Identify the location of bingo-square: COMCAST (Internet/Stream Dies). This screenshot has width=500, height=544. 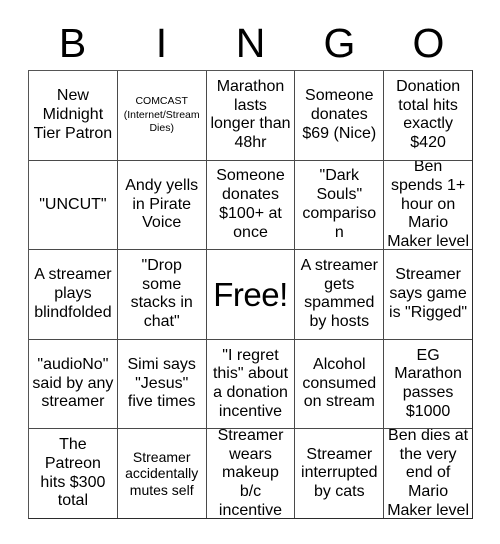
(161, 115).